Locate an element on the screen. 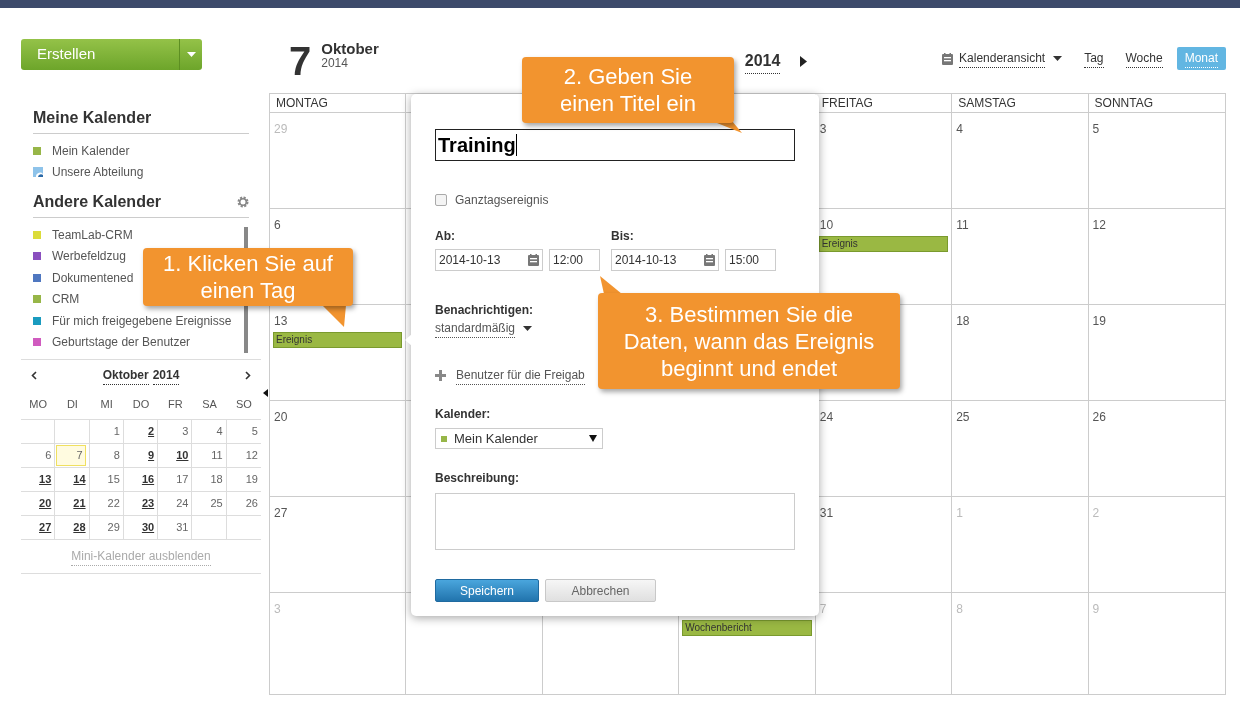 This screenshot has height=708, width=1240. checkbox-label: Ganztagsereignis is located at coordinates (502, 200).